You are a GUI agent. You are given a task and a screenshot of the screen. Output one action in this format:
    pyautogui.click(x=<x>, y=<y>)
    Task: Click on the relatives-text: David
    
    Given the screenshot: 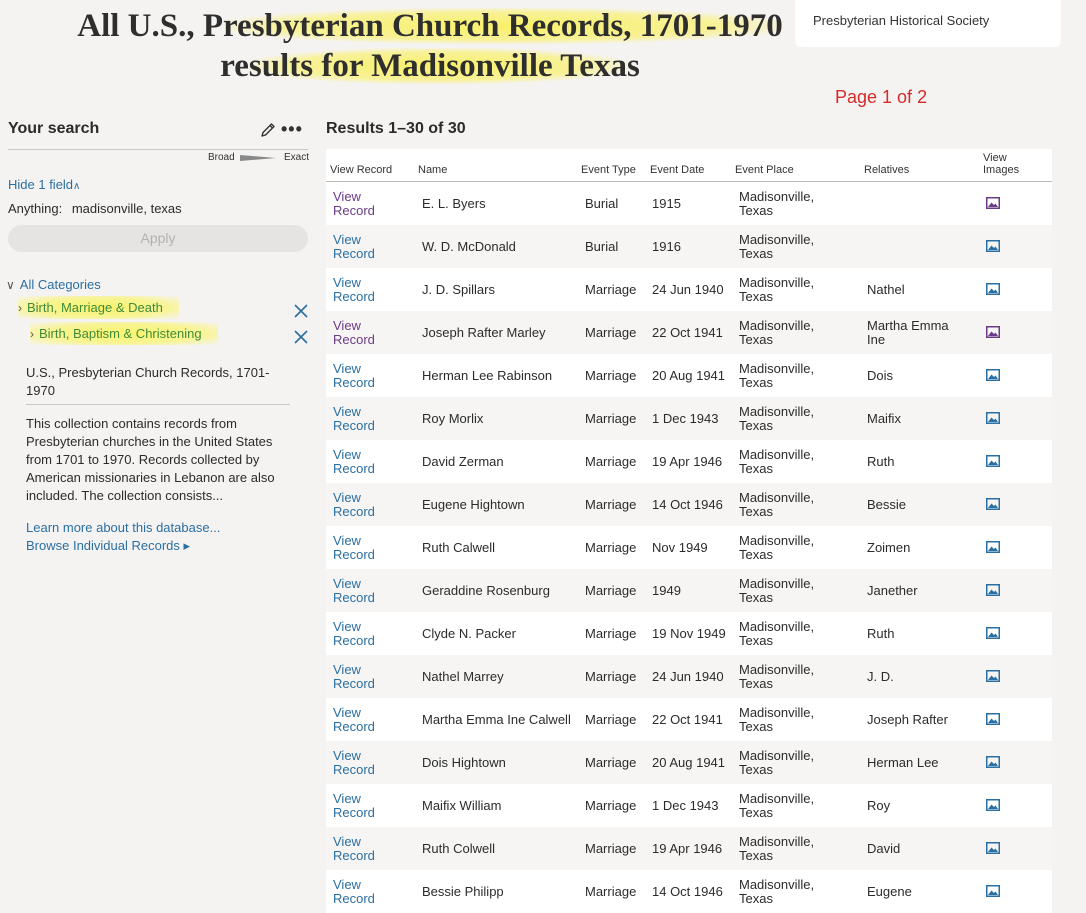 What is the action you would take?
    pyautogui.click(x=884, y=848)
    